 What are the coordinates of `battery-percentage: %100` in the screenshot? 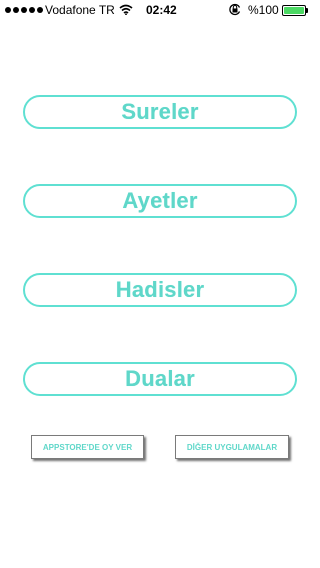 It's located at (263, 10).